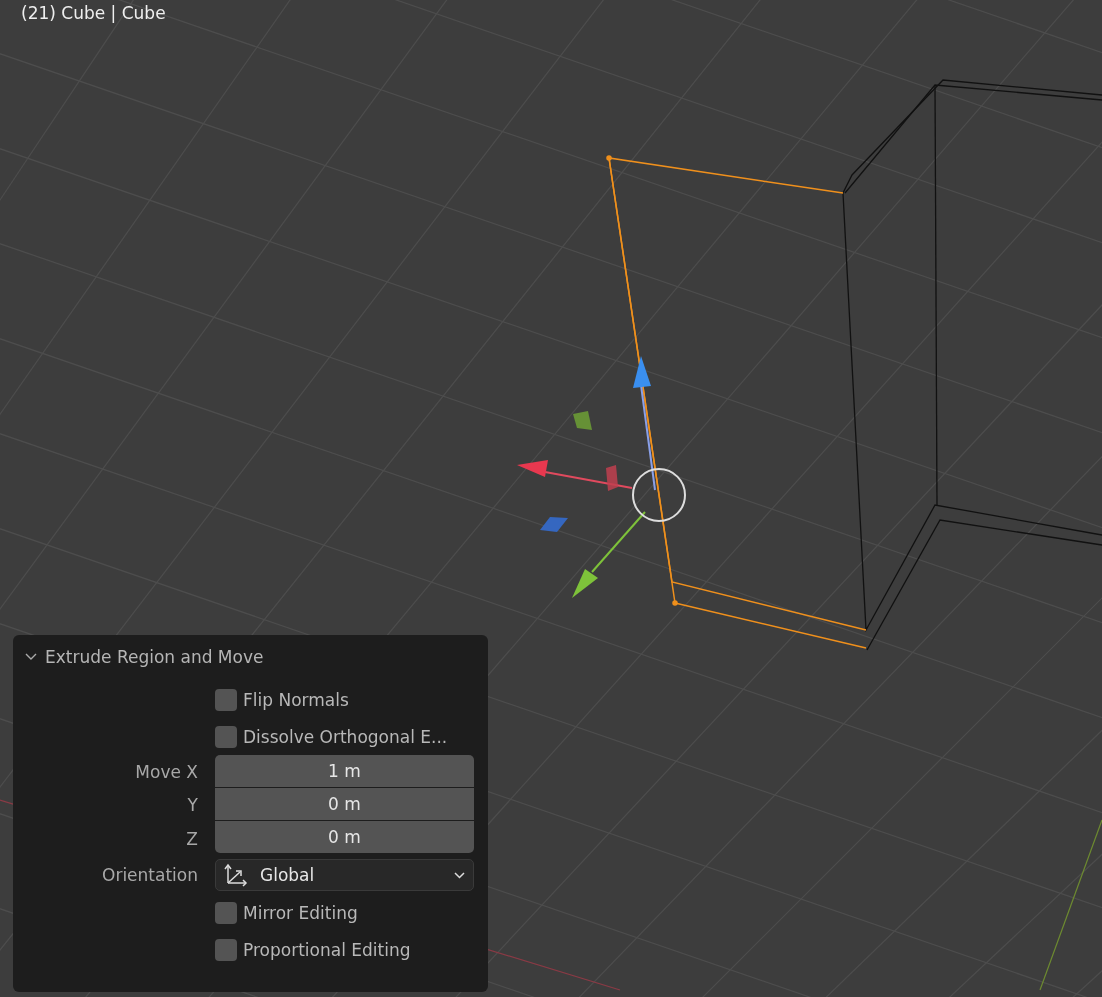 The width and height of the screenshot is (1102, 997). What do you see at coordinates (166, 771) in the screenshot?
I see `field-label: Move X` at bounding box center [166, 771].